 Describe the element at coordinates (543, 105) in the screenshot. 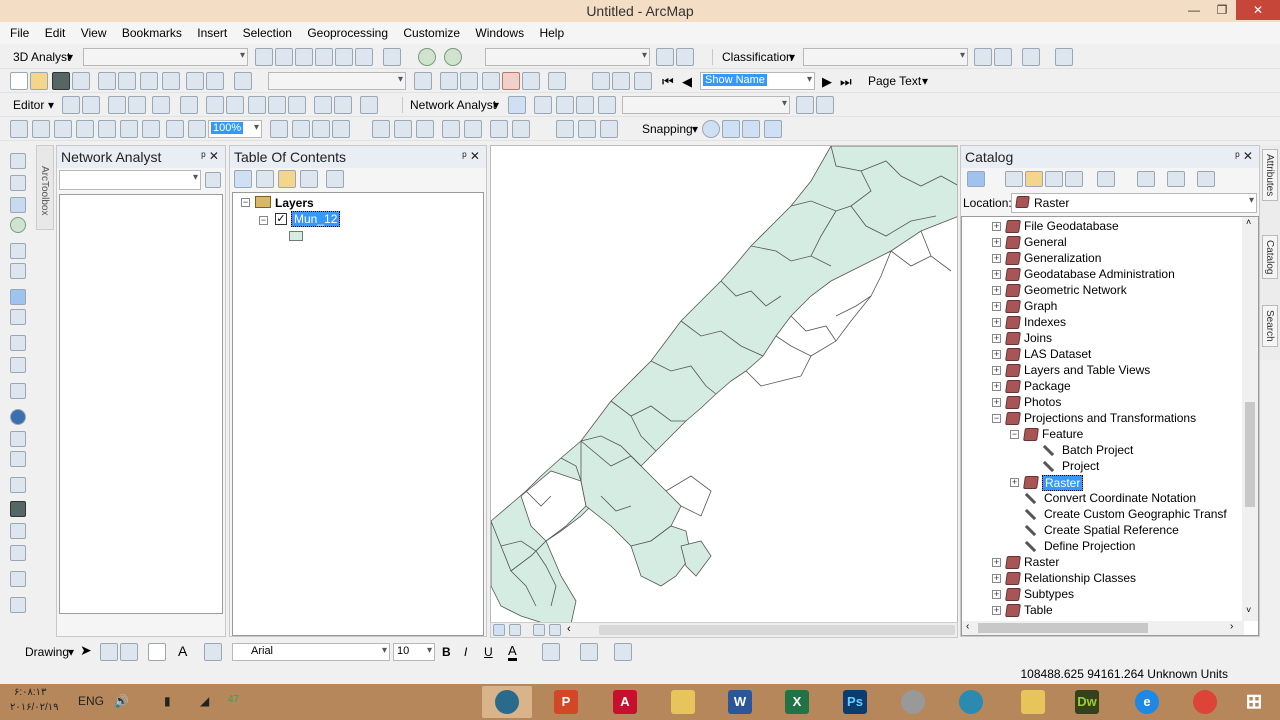

I see `network-location-icon` at that location.